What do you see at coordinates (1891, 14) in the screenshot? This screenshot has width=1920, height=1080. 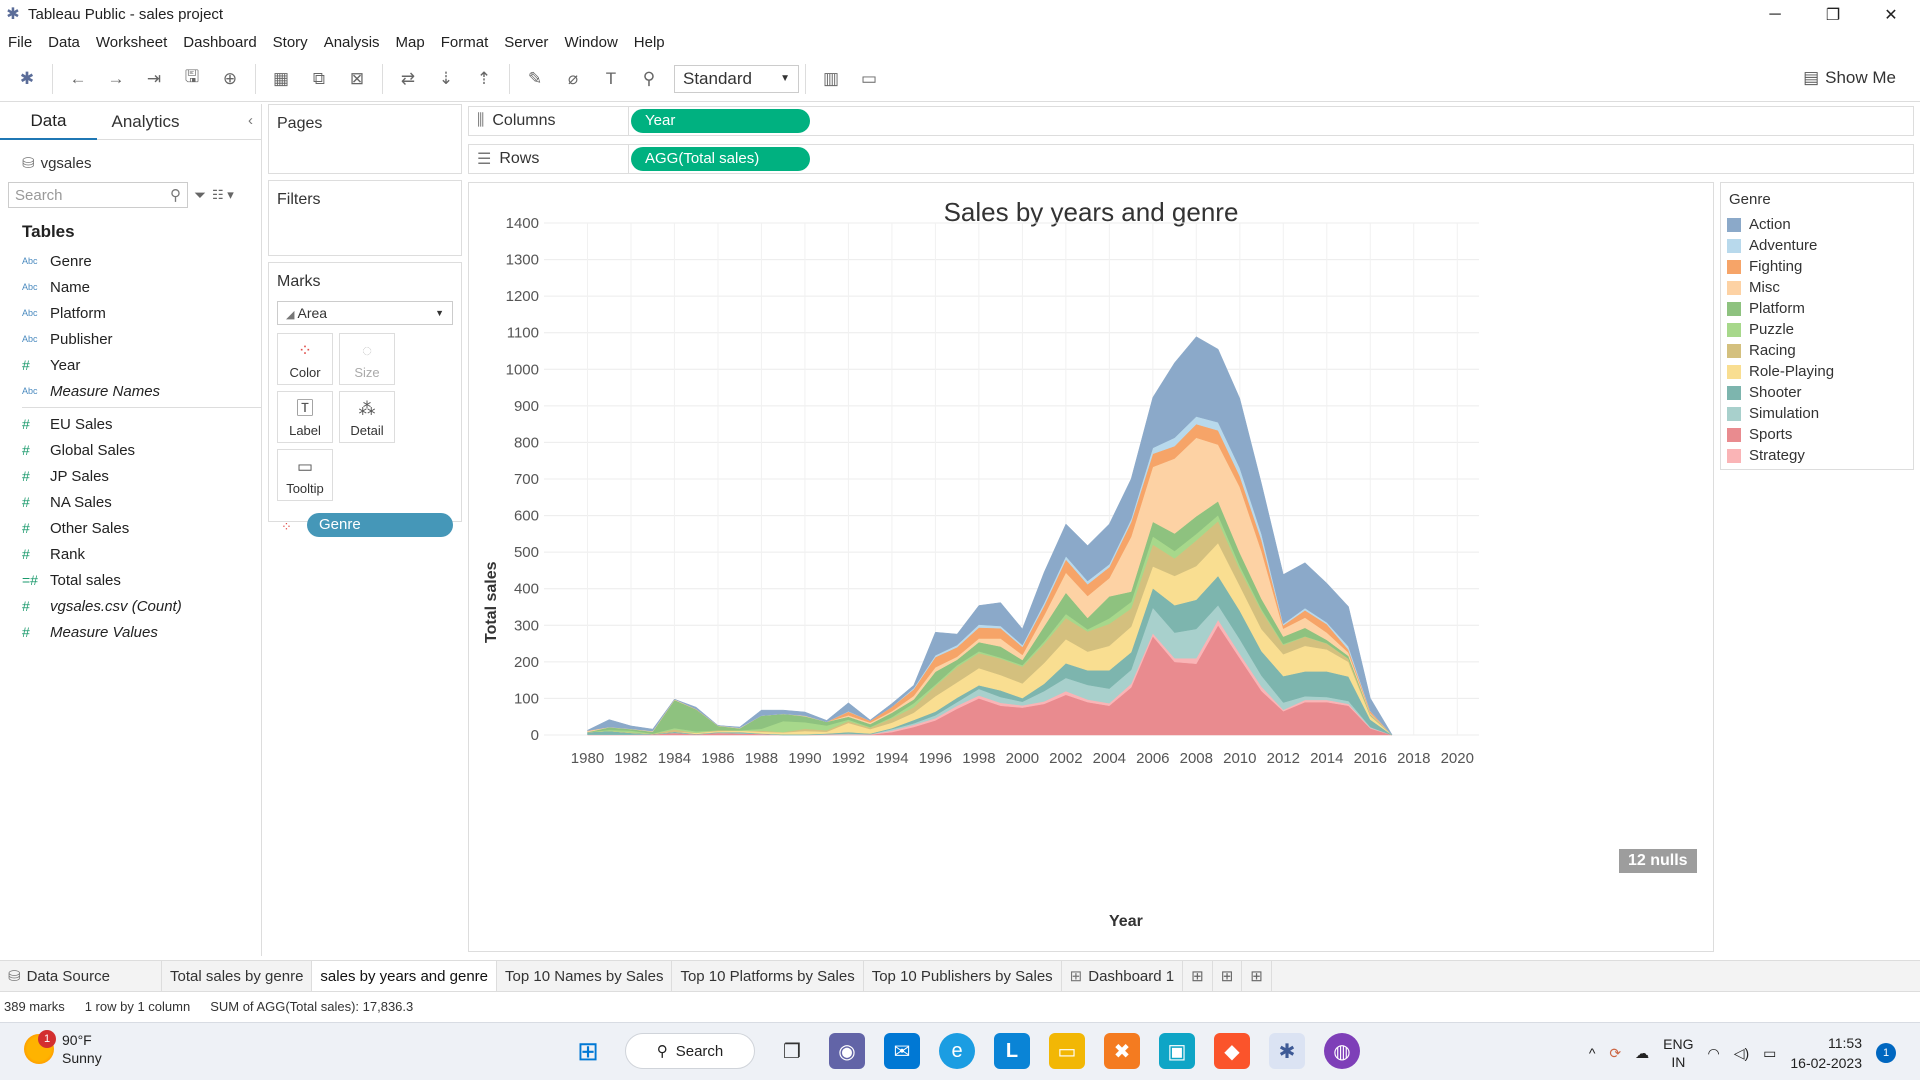 I see `close-icon: ✕` at bounding box center [1891, 14].